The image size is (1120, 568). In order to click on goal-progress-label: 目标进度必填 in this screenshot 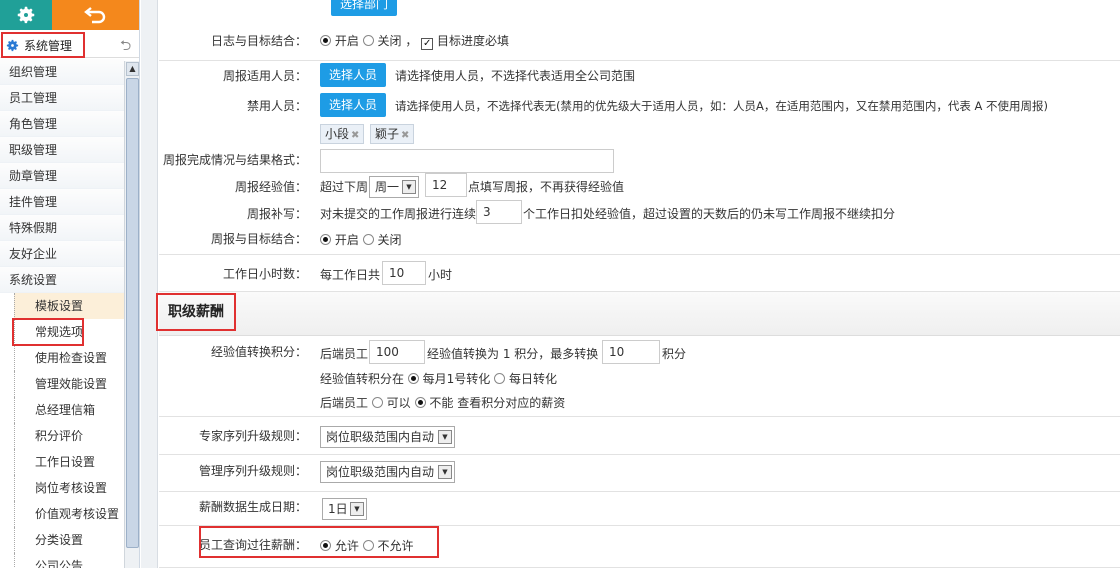, I will do `click(473, 41)`.